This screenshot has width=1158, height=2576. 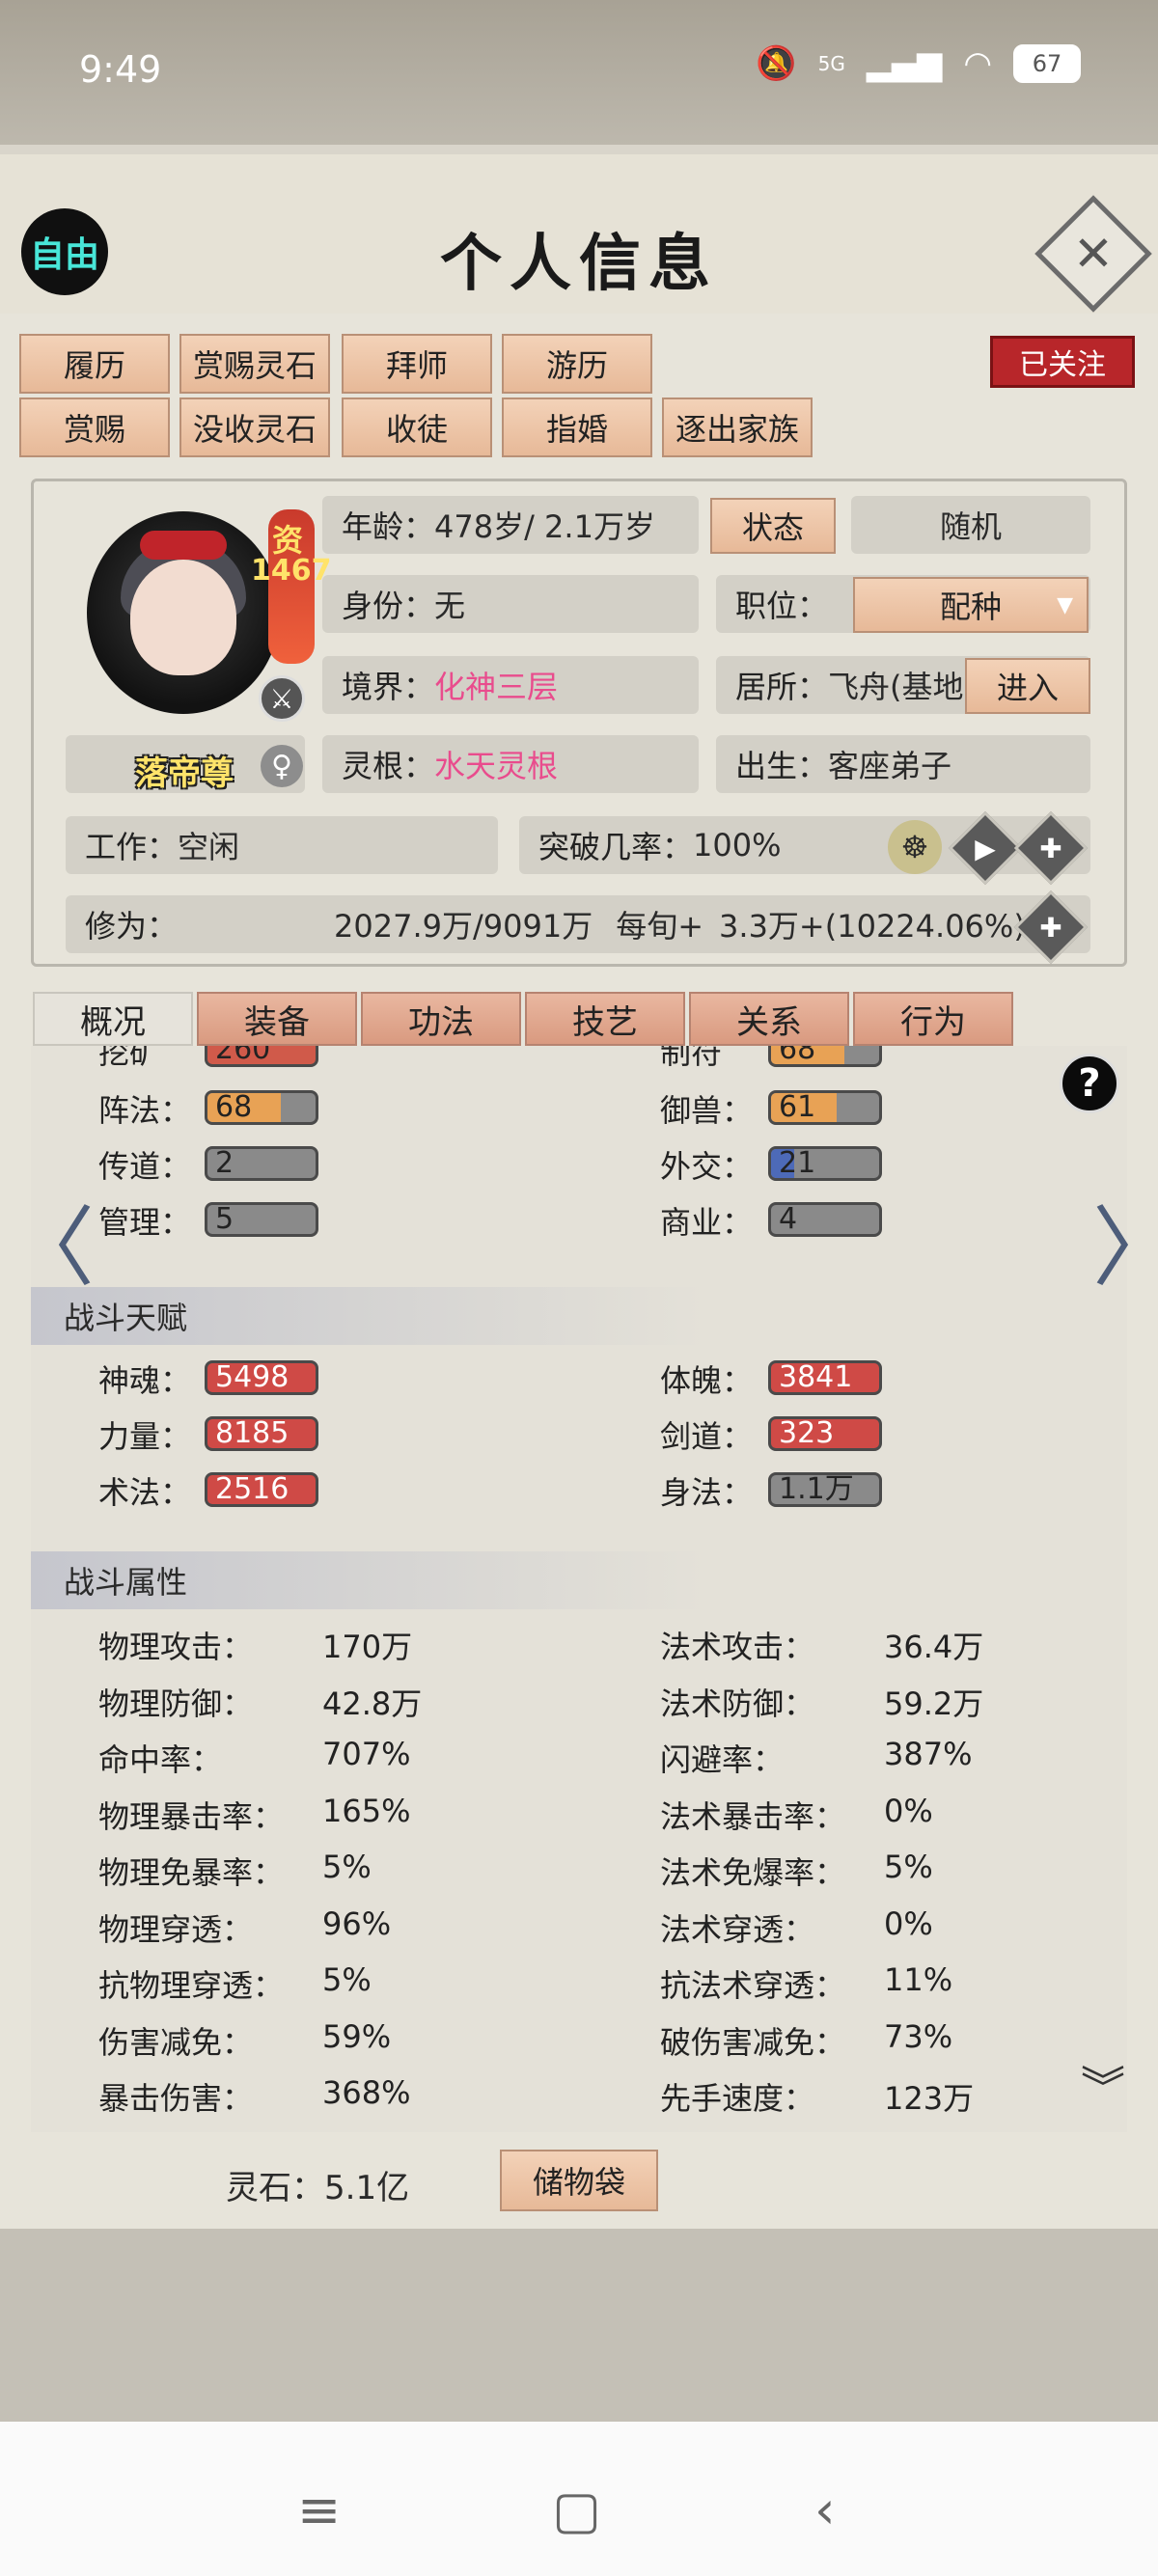 What do you see at coordinates (831, 64) in the screenshot?
I see `network-label: 5G` at bounding box center [831, 64].